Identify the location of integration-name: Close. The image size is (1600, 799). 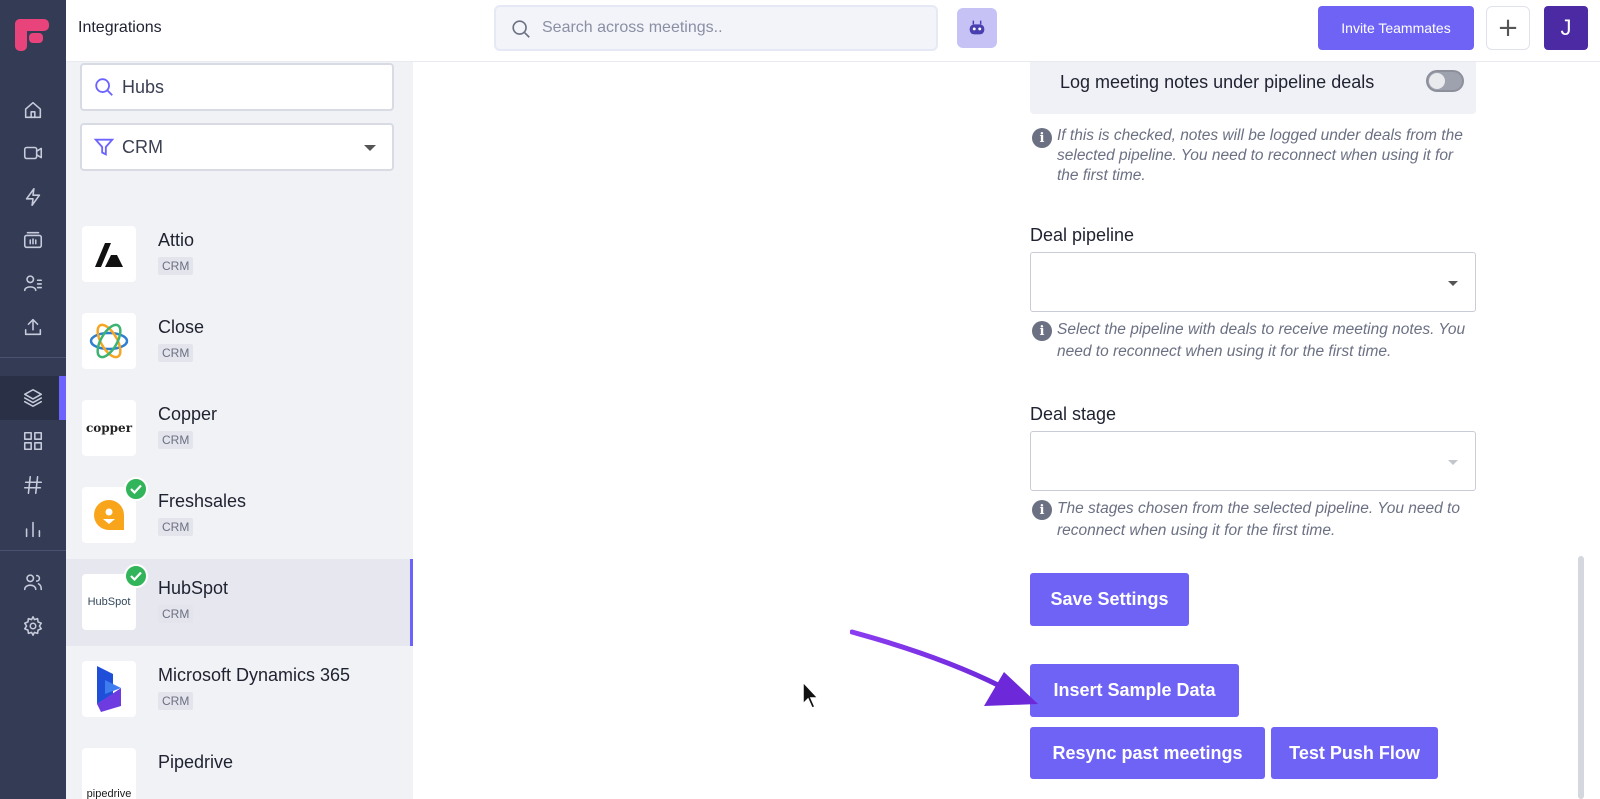
(181, 327).